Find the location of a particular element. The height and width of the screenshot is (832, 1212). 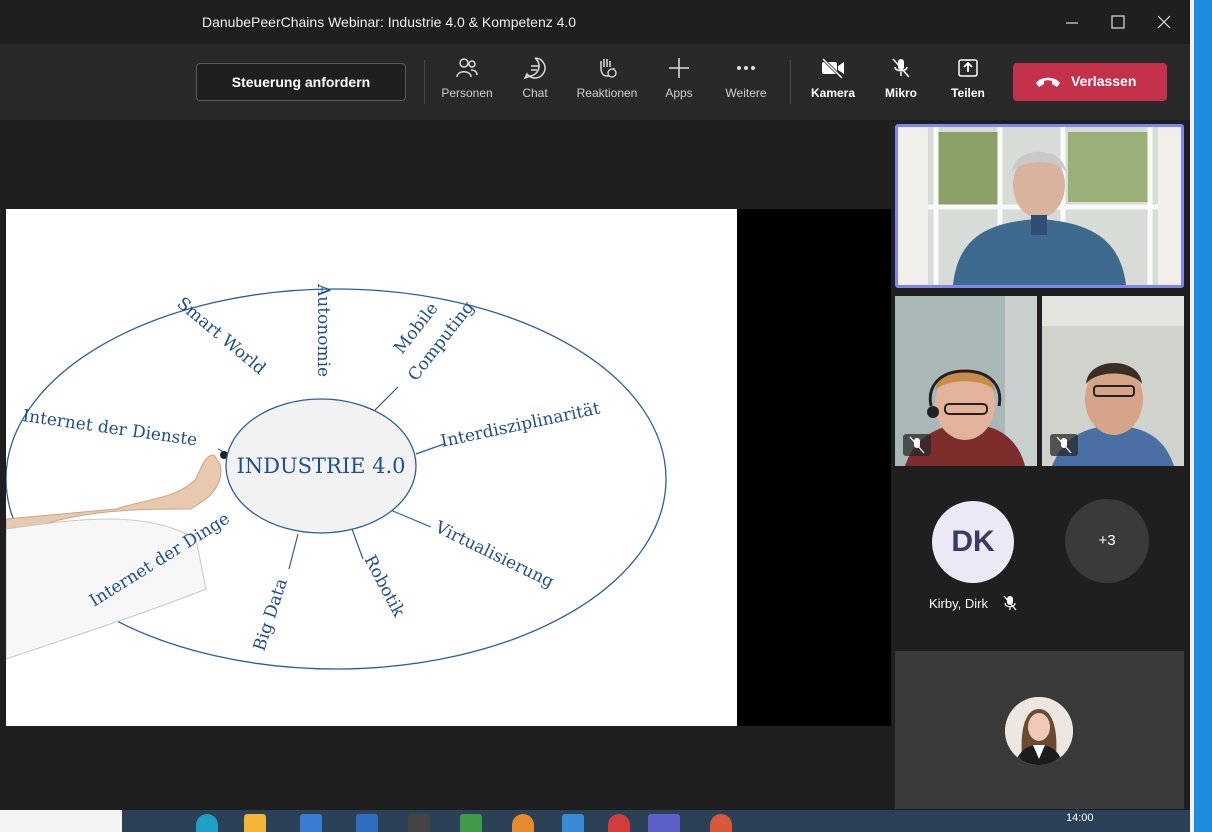

window-edge is located at coordinates (1192, 416).